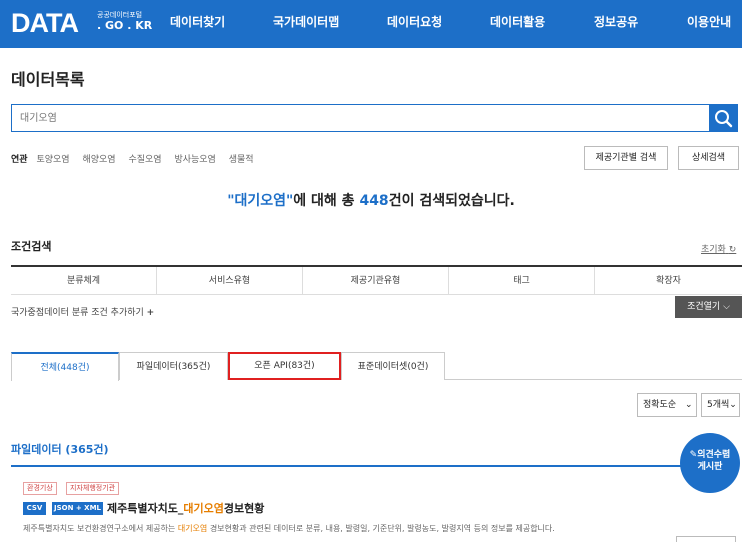 Image resolution: width=742 pixels, height=542 pixels. I want to click on section-divider, so click(373, 466).